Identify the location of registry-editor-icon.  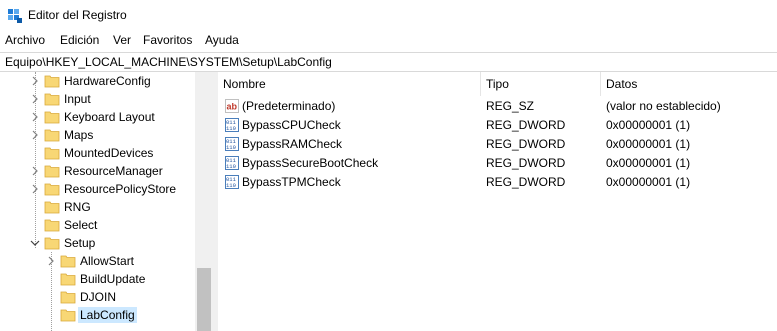
(15, 16).